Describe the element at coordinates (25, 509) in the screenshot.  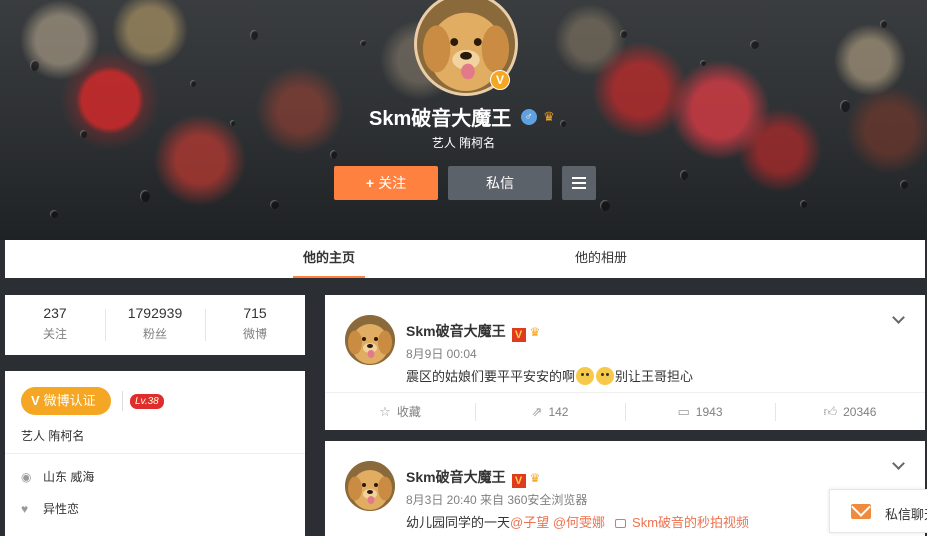
I see `heart-icon: ♥` at that location.